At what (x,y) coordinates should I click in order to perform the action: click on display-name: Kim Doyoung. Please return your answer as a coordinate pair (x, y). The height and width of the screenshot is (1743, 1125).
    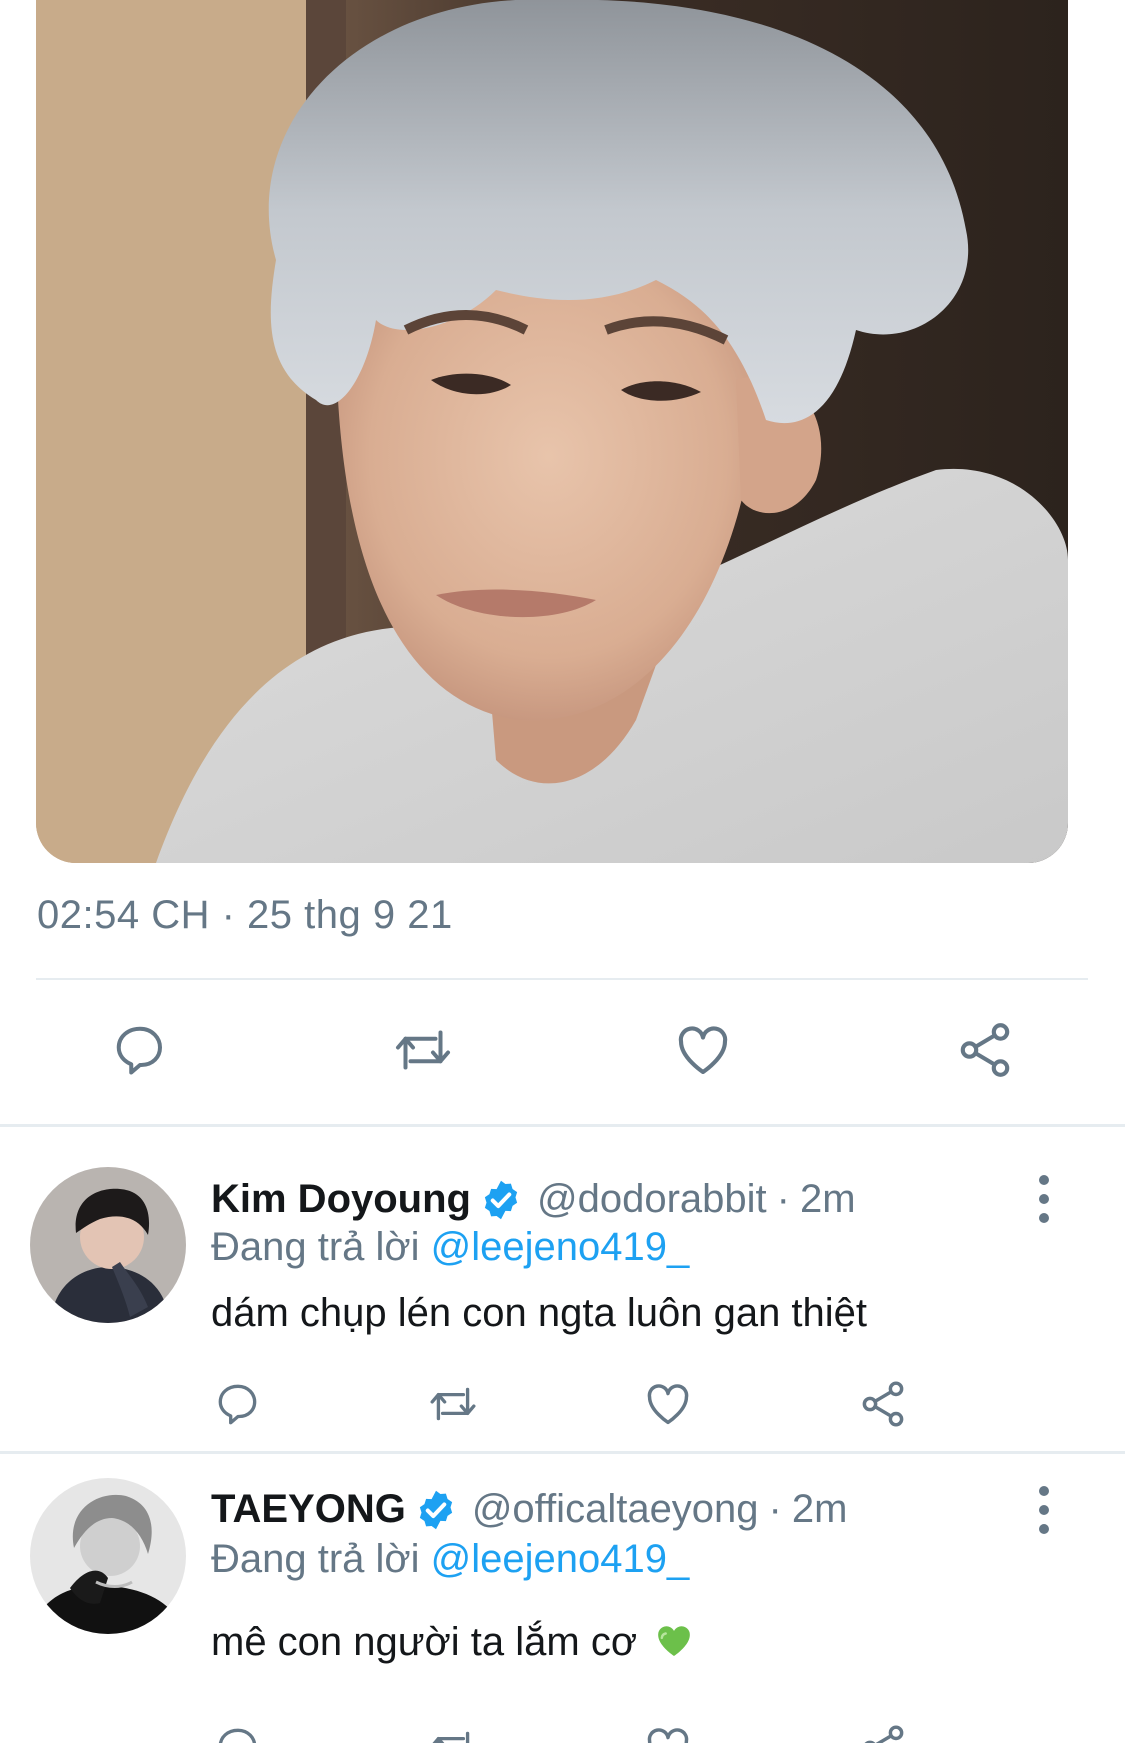
    Looking at the image, I should click on (341, 1199).